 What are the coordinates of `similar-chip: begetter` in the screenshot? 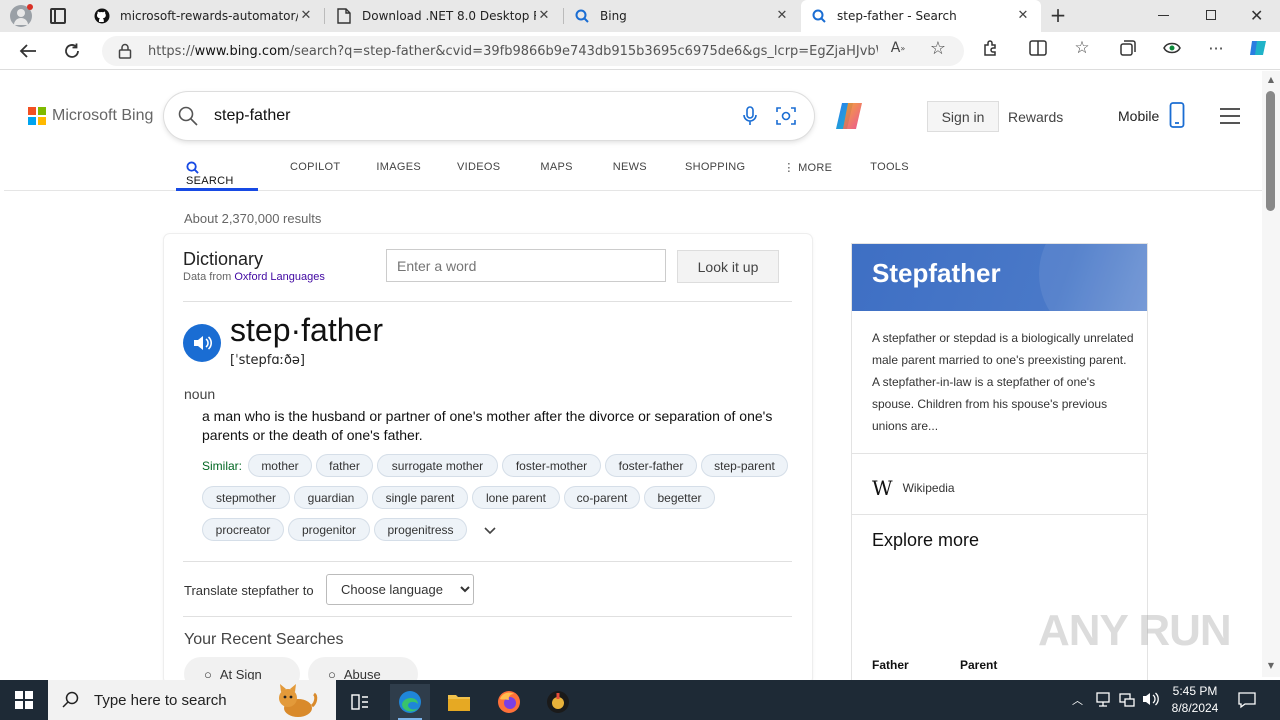 It's located at (679, 497).